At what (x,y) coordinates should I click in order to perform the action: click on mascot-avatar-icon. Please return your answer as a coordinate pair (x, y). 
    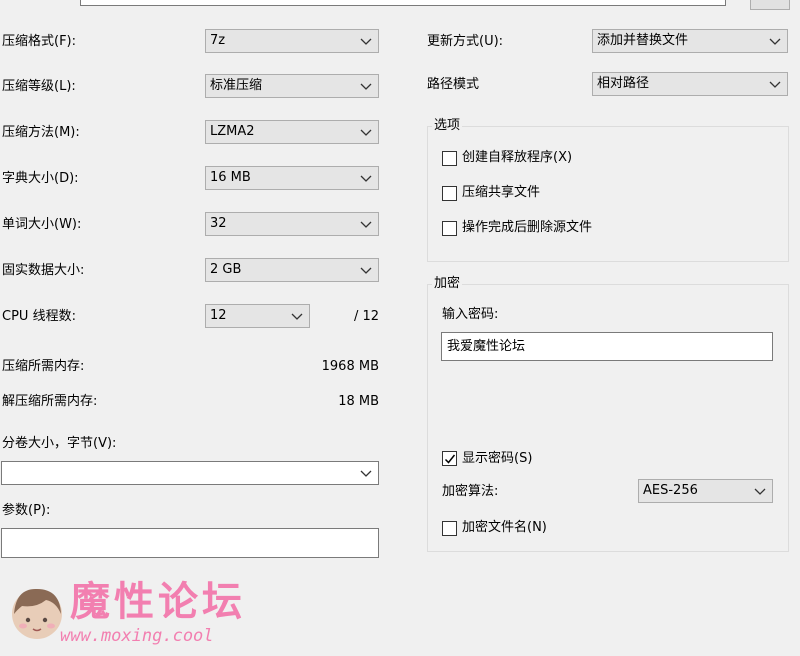
    Looking at the image, I should click on (37, 613).